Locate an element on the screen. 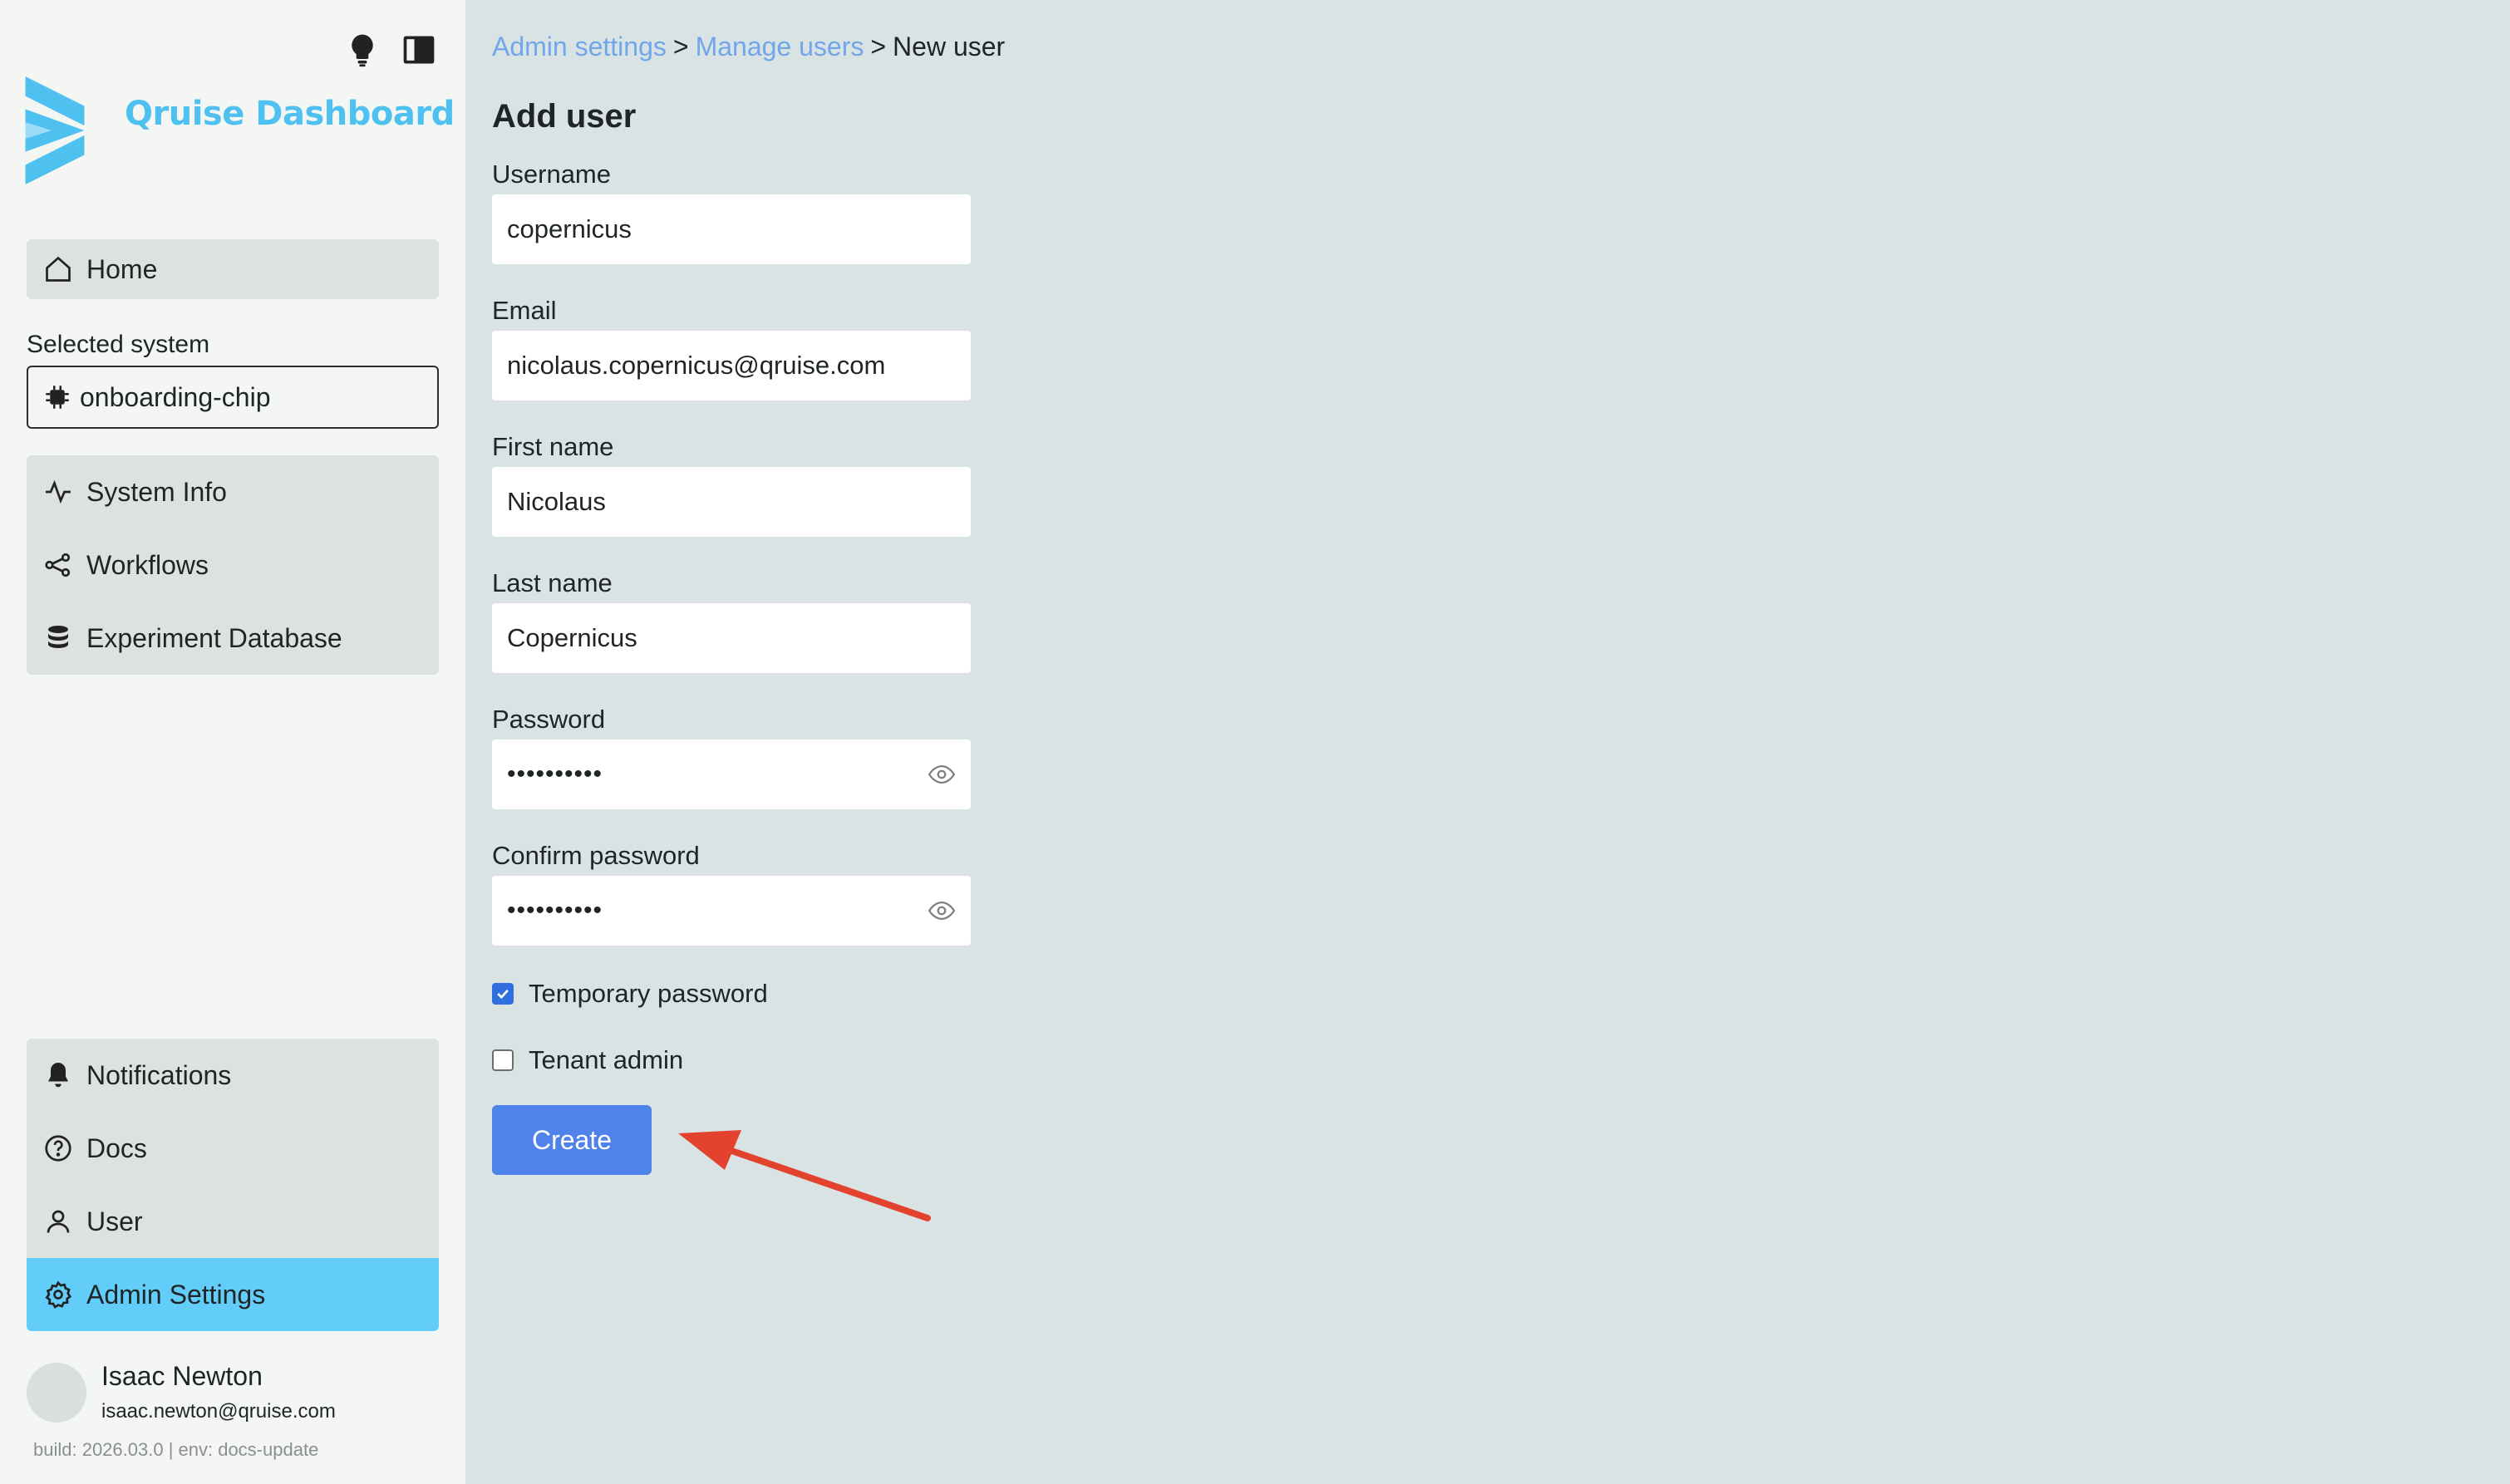 Image resolution: width=2510 pixels, height=1484 pixels. sidebar-item-user: User is located at coordinates (233, 1221).